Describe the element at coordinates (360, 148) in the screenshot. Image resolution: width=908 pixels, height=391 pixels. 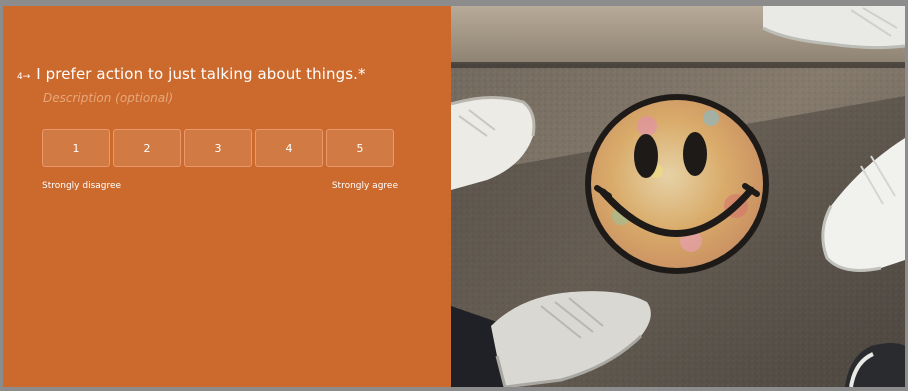
I see `scale-option-5: 5` at that location.